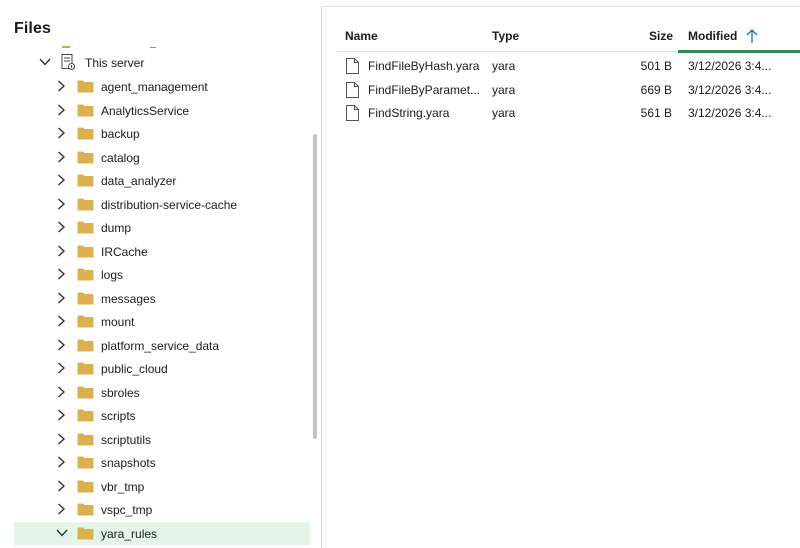 The image size is (800, 548). What do you see at coordinates (169, 204) in the screenshot?
I see `tree-item-label: distribution-service-cache` at bounding box center [169, 204].